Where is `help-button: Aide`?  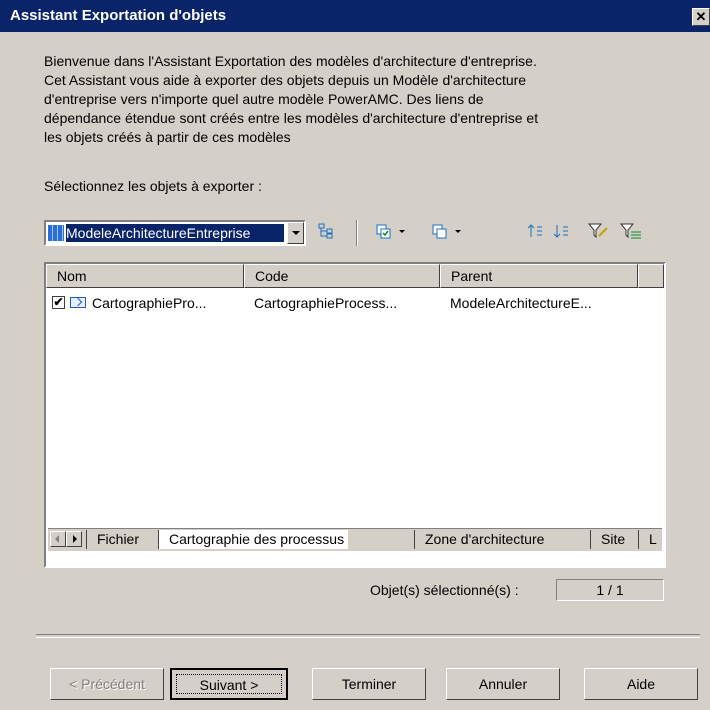 help-button: Aide is located at coordinates (641, 684).